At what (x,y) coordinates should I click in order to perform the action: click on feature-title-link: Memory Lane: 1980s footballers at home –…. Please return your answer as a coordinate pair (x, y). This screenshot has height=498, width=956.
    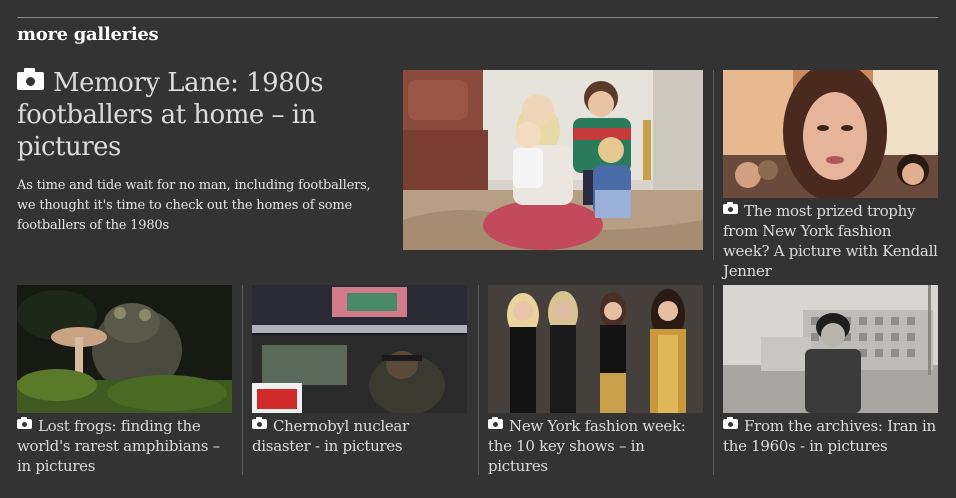
    Looking at the image, I should click on (197, 115).